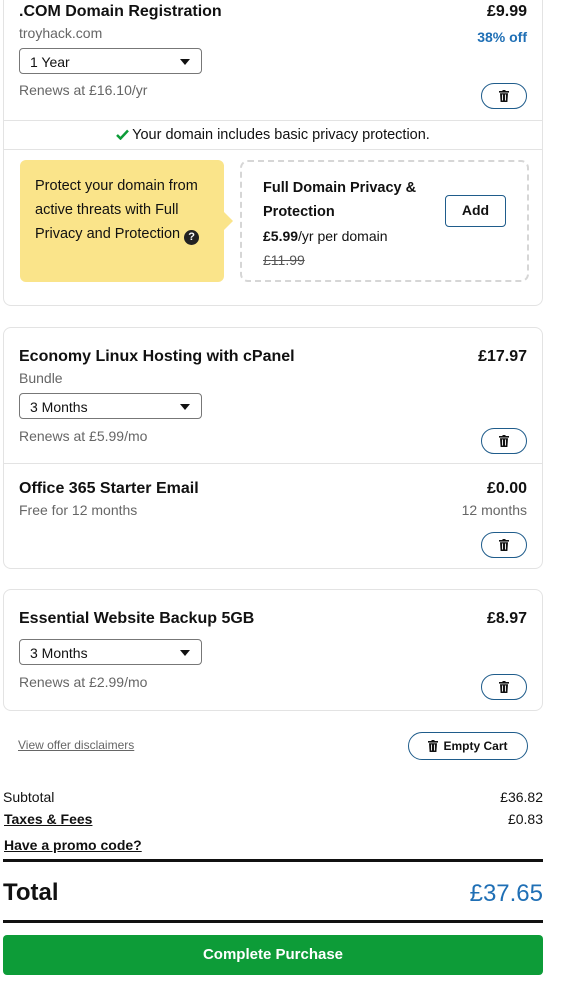 This screenshot has width=578, height=989. I want to click on offer-price-unit: /yr per domain, so click(343, 236).